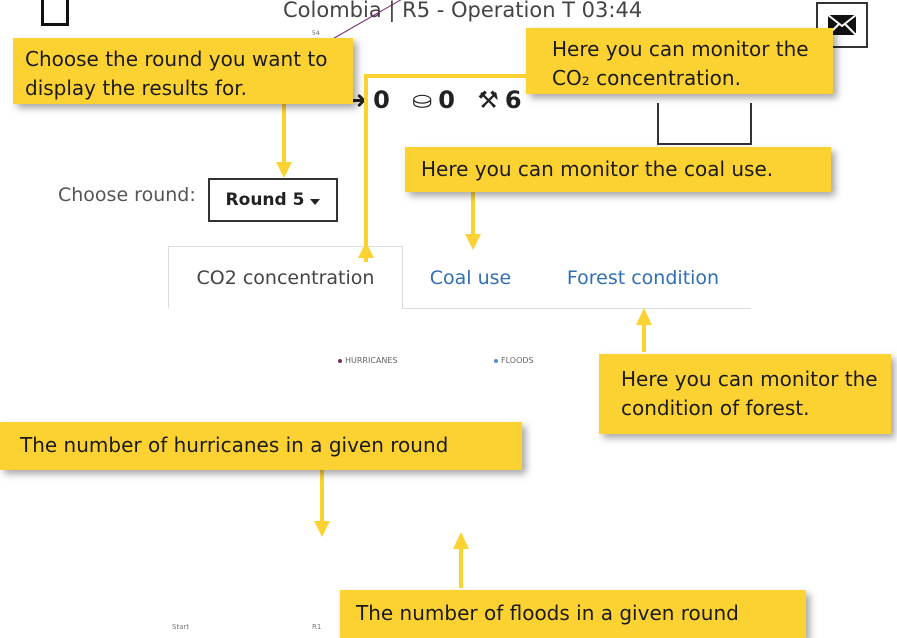  What do you see at coordinates (618, 169) in the screenshot?
I see `callout-coal: Here you can monitor the coal use.` at bounding box center [618, 169].